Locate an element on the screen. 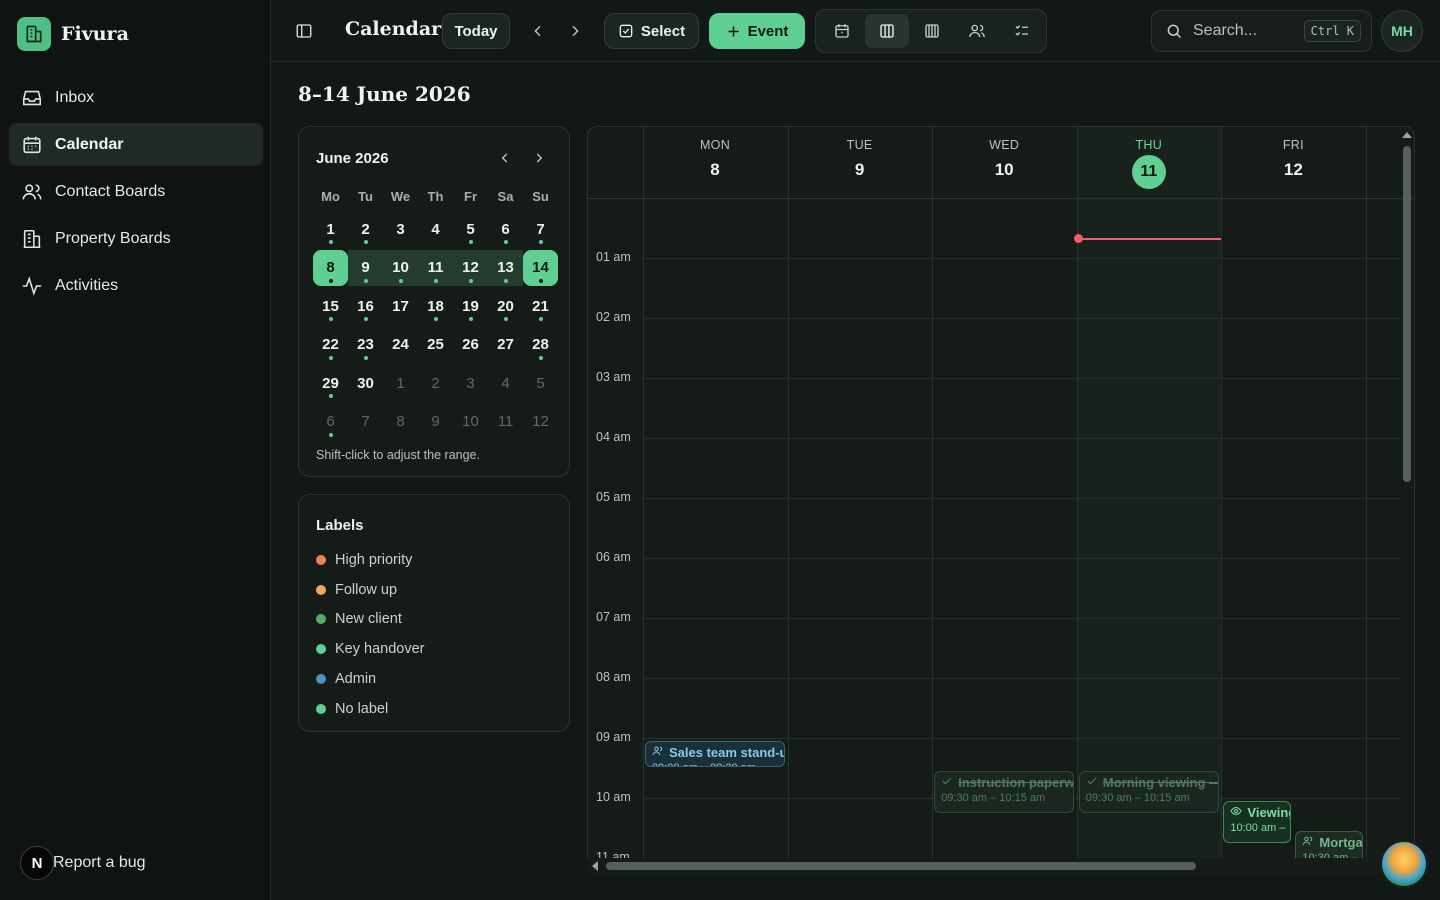 The image size is (1440, 900). label-item: High priority is located at coordinates (370, 560).